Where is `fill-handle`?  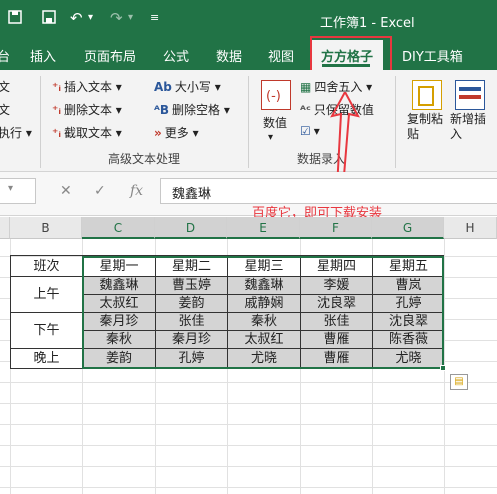 fill-handle is located at coordinates (443, 368).